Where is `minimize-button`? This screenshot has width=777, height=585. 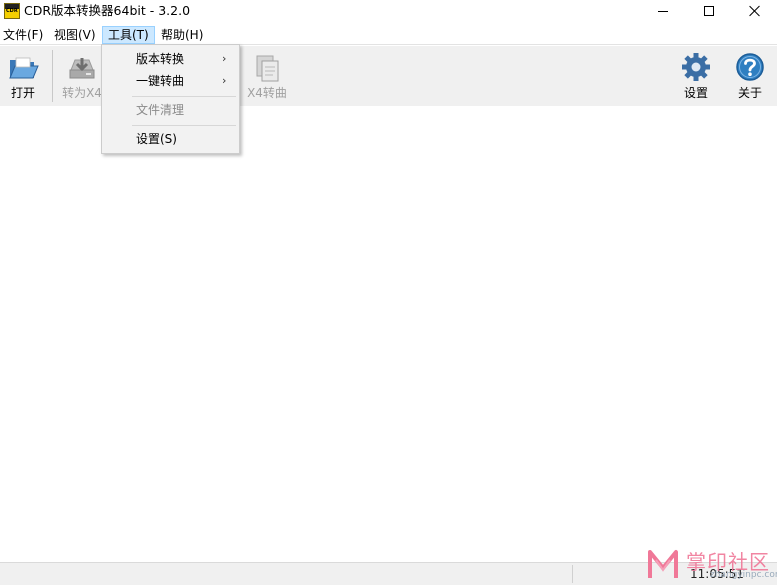
minimize-button is located at coordinates (663, 11).